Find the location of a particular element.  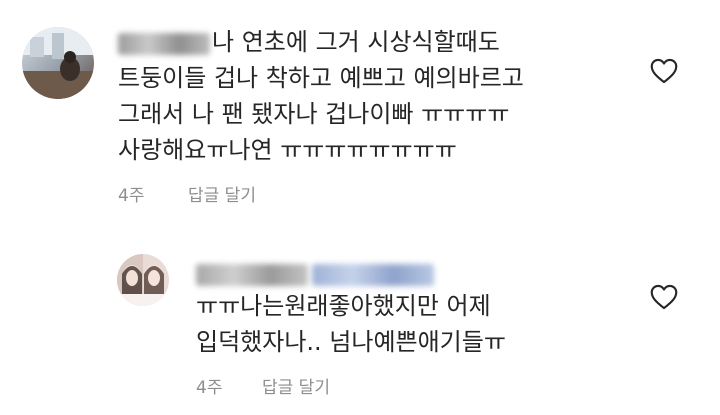

mention-blurred is located at coordinates (373, 275).